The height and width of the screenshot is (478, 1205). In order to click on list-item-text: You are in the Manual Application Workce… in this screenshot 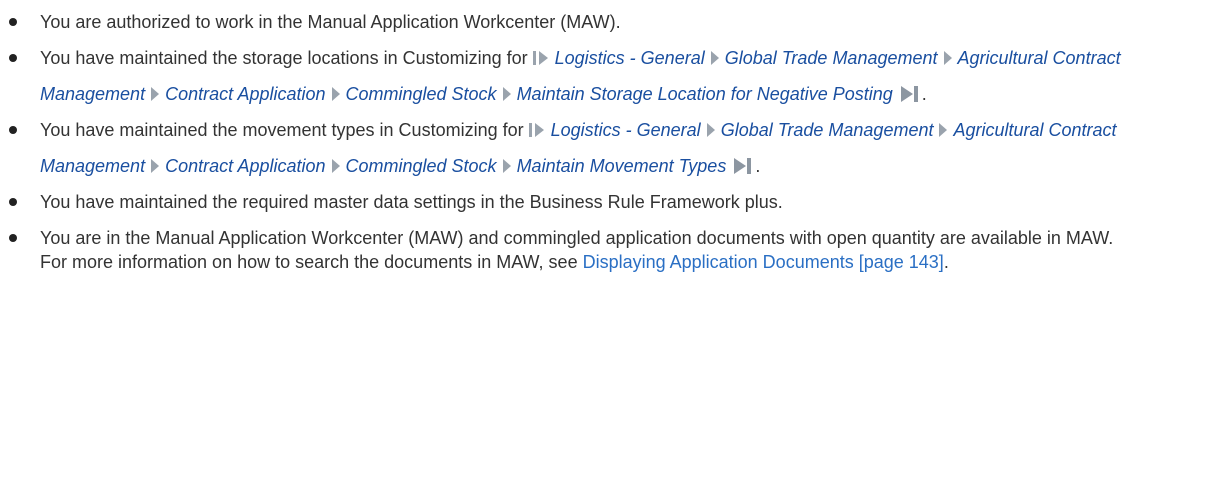, I will do `click(577, 238)`.